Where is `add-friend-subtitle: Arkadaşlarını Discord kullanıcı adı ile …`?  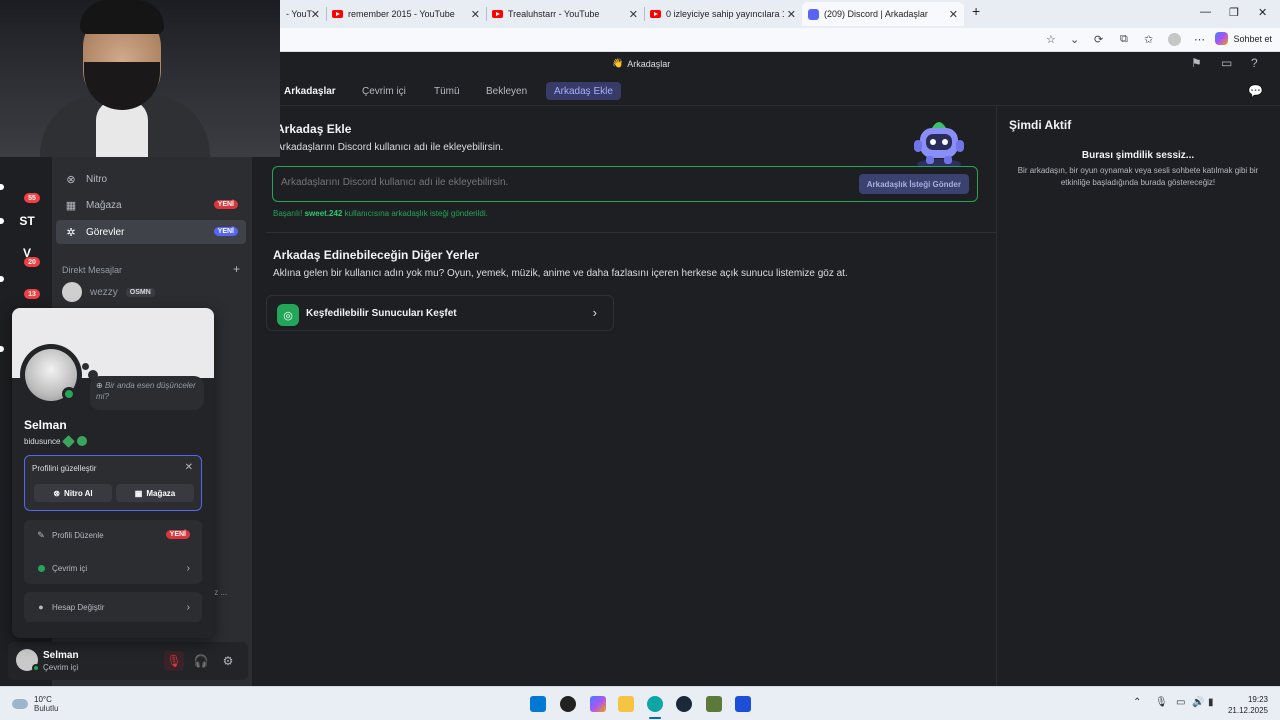 add-friend-subtitle: Arkadaşlarını Discord kullanıcı adı ile … is located at coordinates (390, 147).